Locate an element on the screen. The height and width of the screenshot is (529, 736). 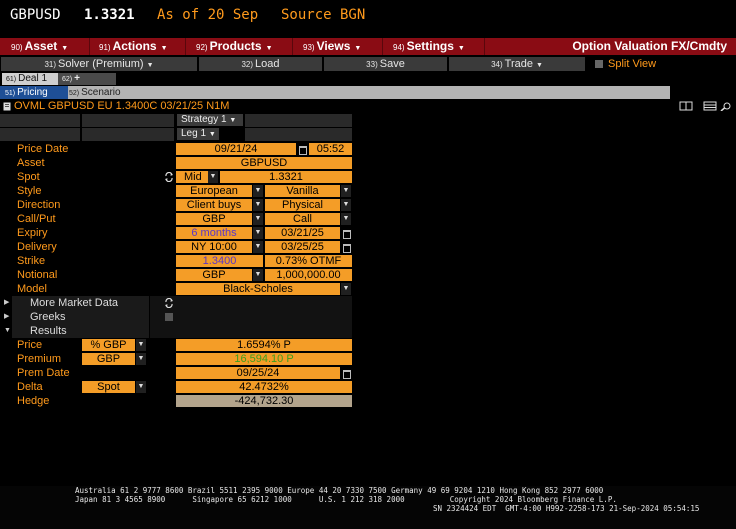
menu-label: Views is located at coordinates (333, 46).